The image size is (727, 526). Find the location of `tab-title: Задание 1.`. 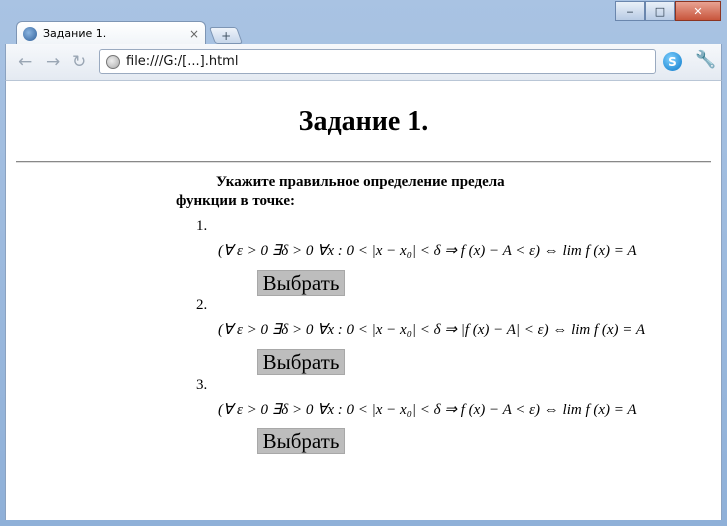

tab-title: Задание 1. is located at coordinates (75, 33).